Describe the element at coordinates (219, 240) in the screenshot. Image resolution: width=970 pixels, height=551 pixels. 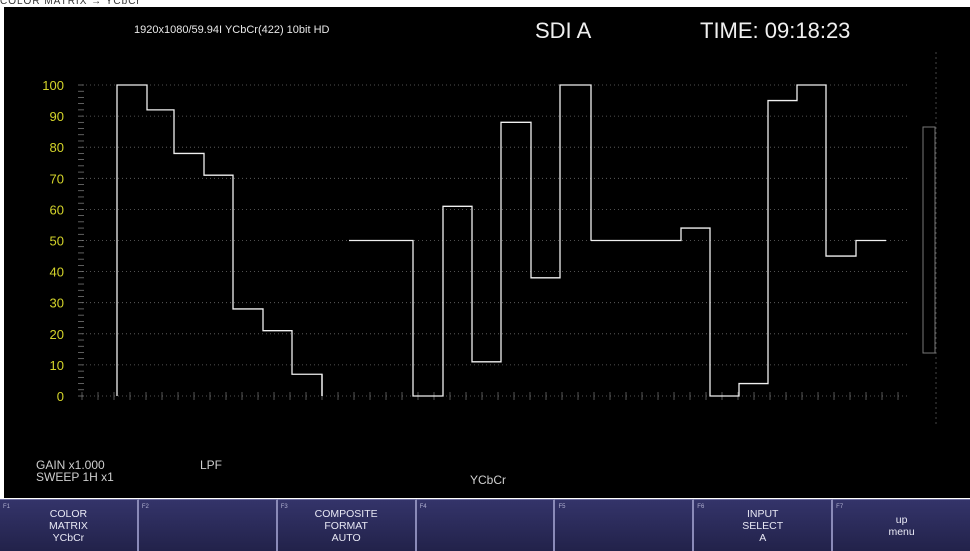
I see `waveform-trace-y` at that location.